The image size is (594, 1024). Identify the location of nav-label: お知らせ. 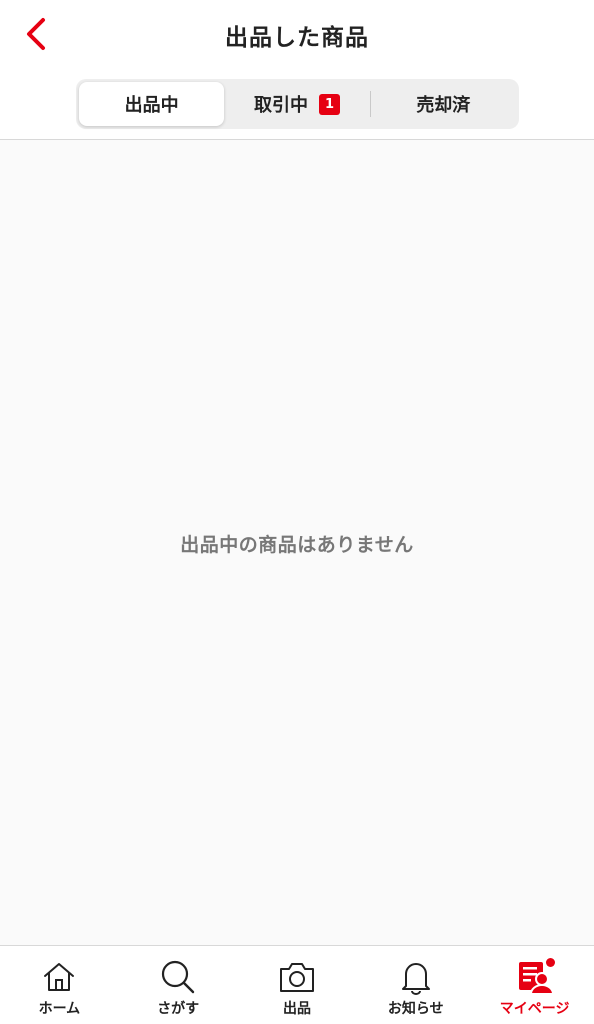
(415, 1009).